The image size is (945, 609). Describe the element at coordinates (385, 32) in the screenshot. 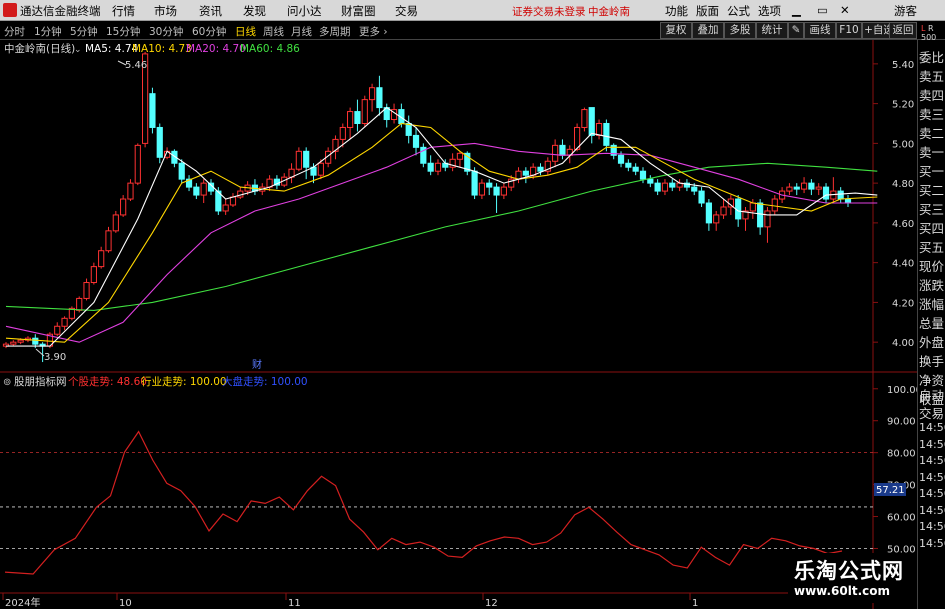

I see `chevron-right-icon: ›` at that location.